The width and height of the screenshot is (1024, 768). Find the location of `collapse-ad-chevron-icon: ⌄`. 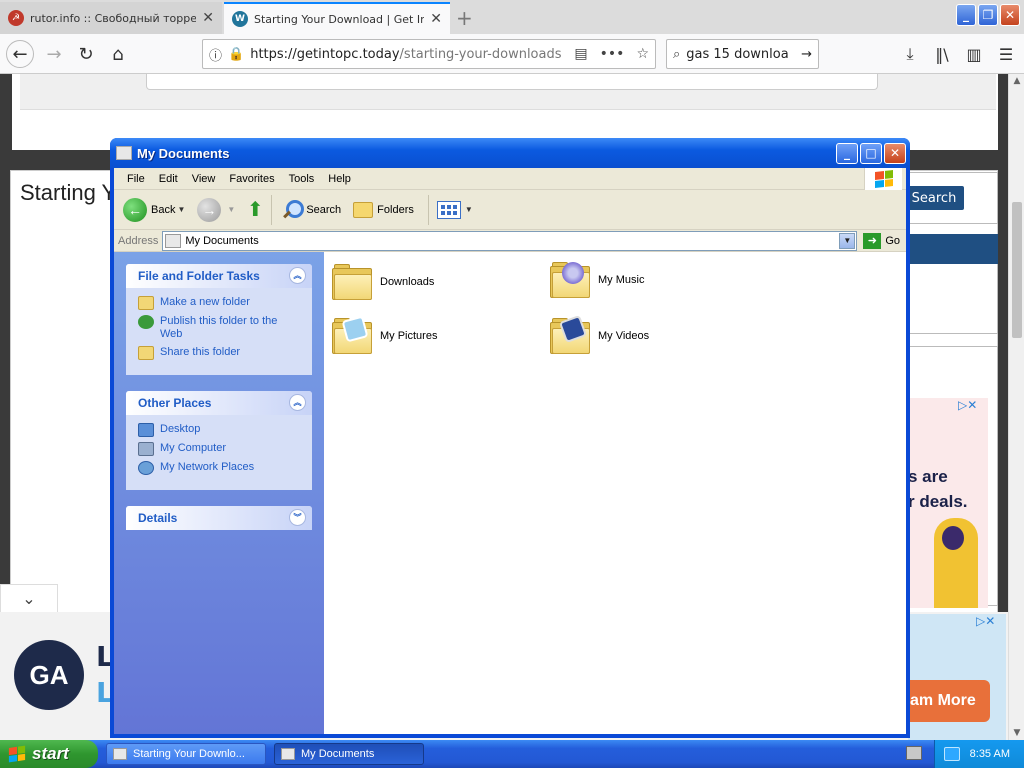

collapse-ad-chevron-icon: ⌄ is located at coordinates (29, 598).